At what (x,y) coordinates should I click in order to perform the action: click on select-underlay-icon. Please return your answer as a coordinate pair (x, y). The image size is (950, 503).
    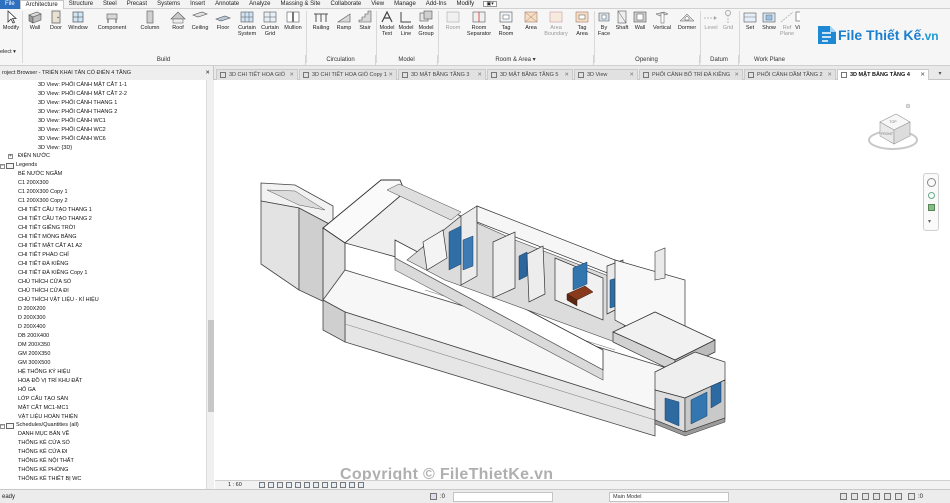
    Looking at the image, I should click on (865, 496).